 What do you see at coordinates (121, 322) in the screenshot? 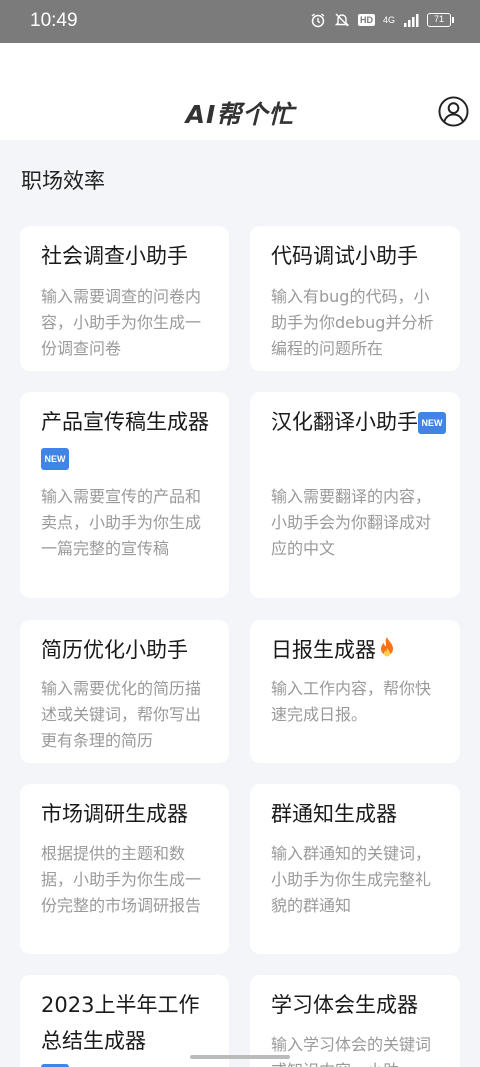
I see `card-desc: 输入需要调查的问卷内容，小助手为你生成一份调查问卷` at bounding box center [121, 322].